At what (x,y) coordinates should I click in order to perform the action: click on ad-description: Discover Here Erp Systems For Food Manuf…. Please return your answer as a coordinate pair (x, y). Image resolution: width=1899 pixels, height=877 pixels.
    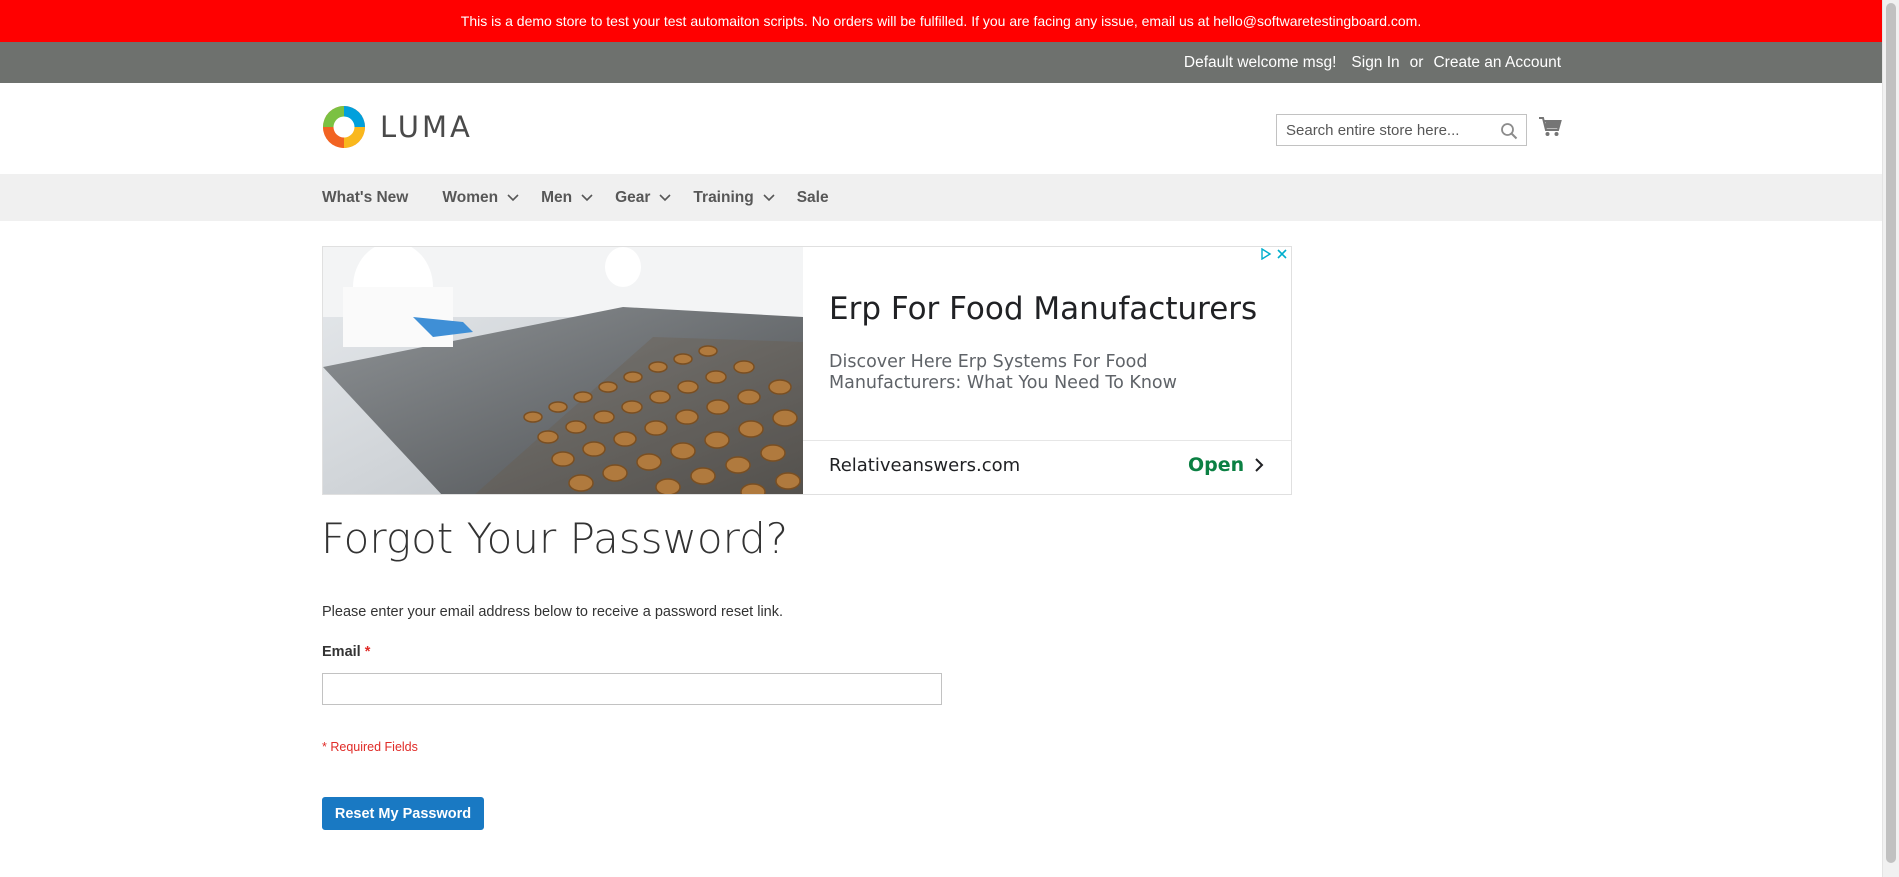
    Looking at the image, I should click on (1049, 373).